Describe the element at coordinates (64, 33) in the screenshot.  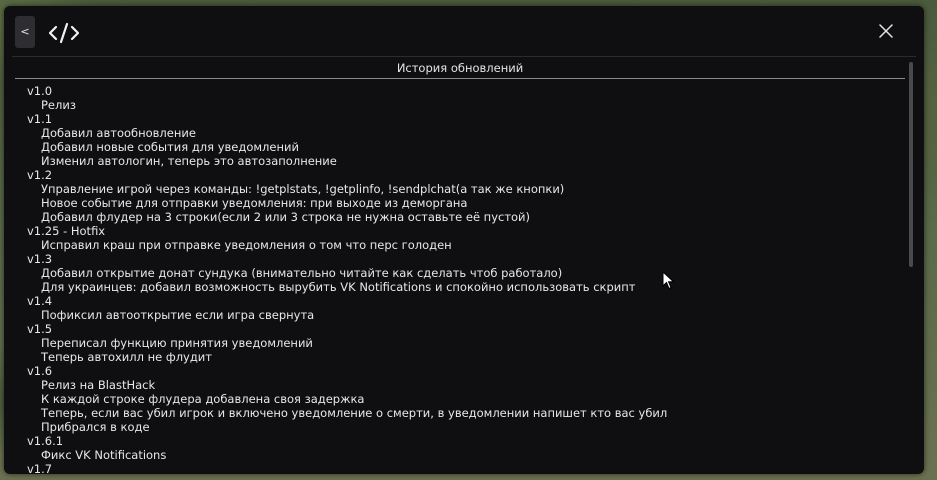
I see `code-brackets-icon` at that location.